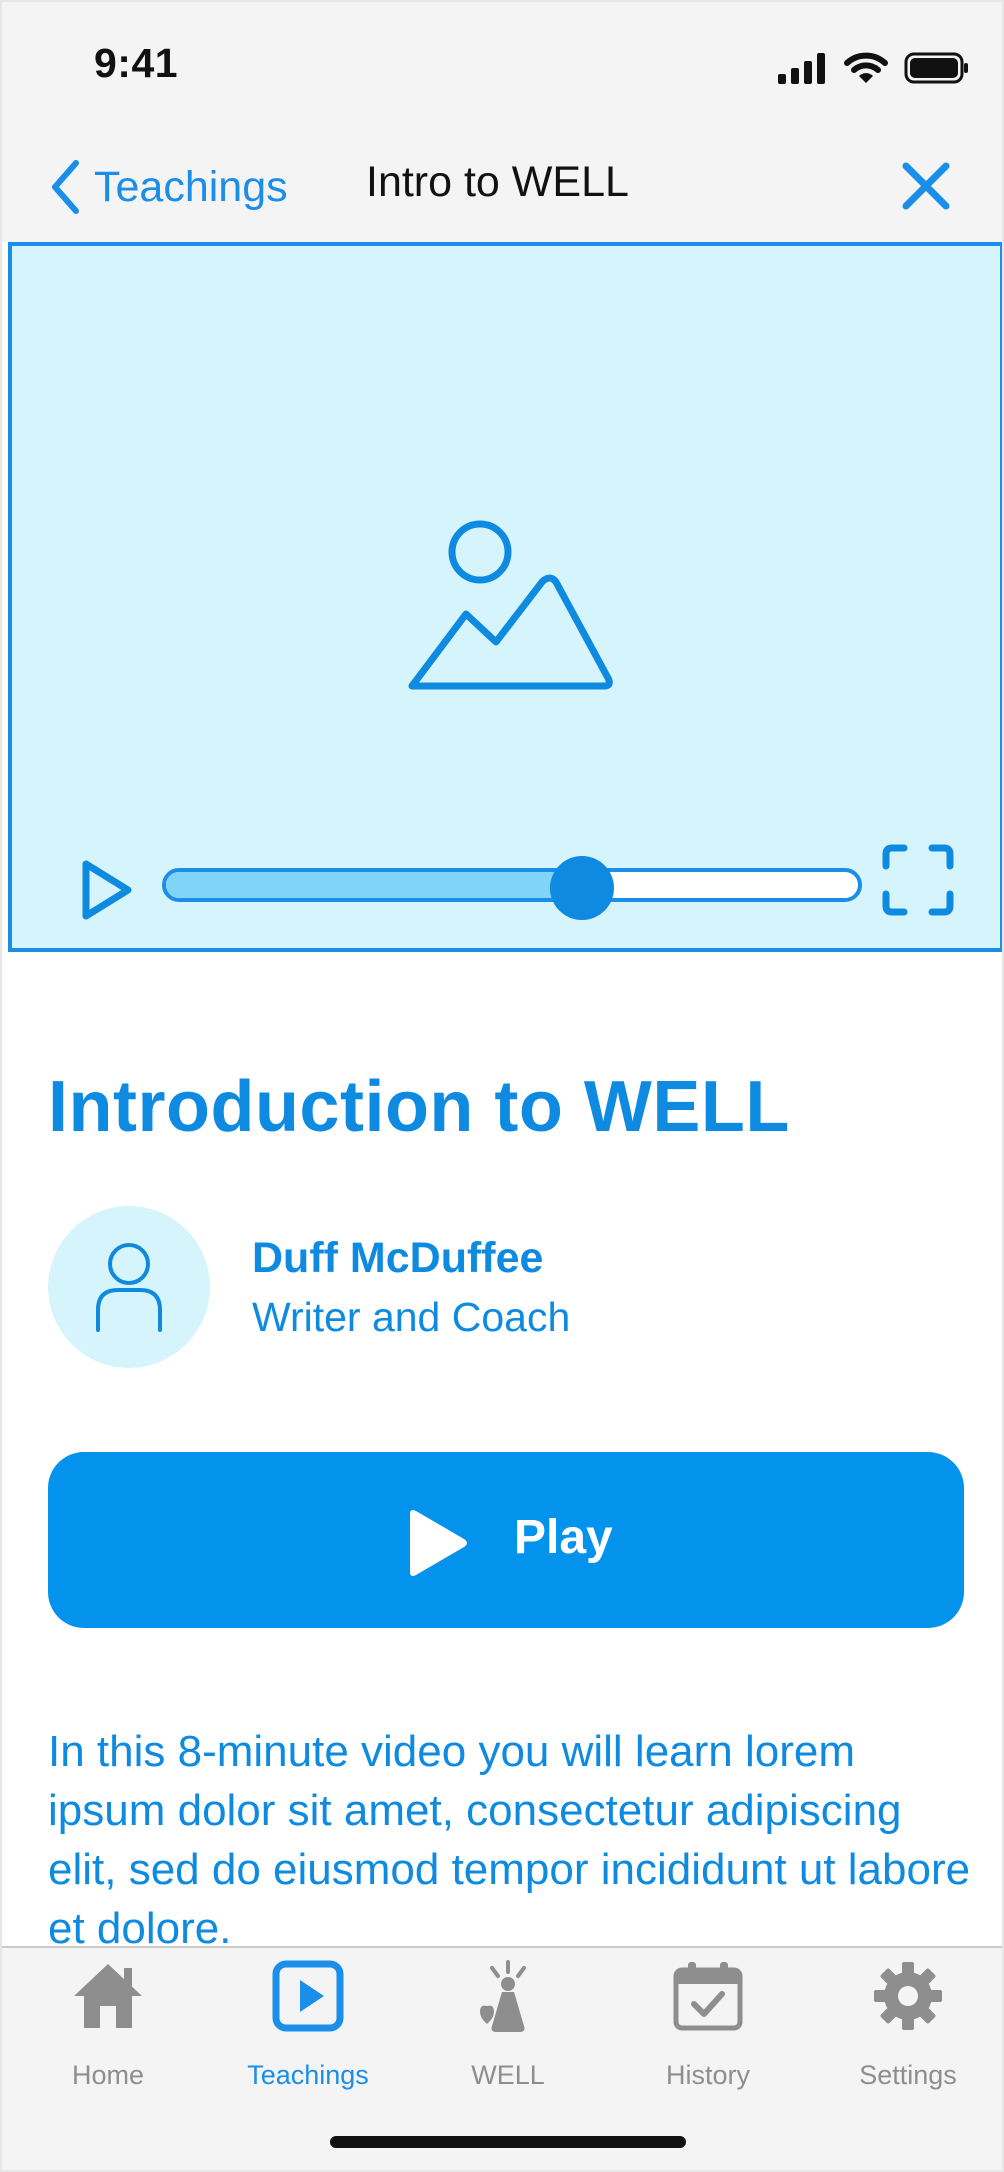 The image size is (1004, 2172). I want to click on fullscreen-icon, so click(918, 880).